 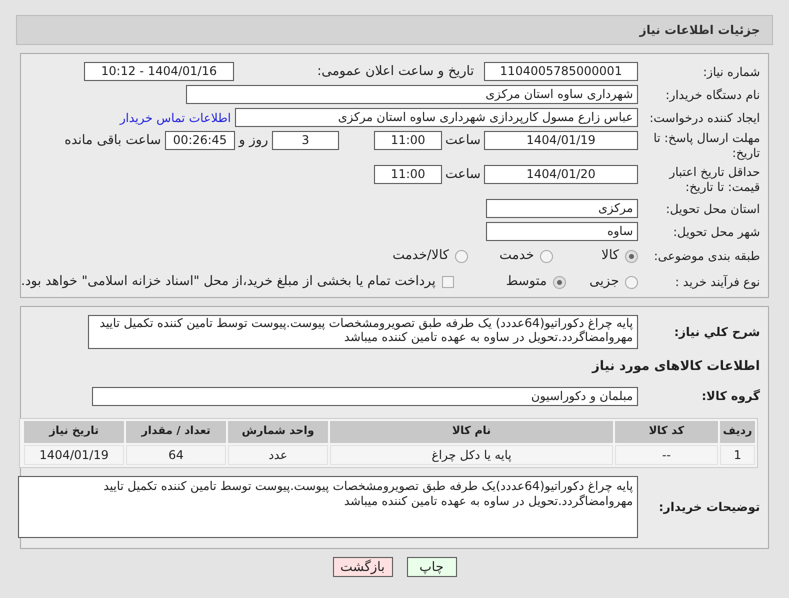 I want to click on field-label: نوع فرآیند خرید :, so click(x=717, y=282).